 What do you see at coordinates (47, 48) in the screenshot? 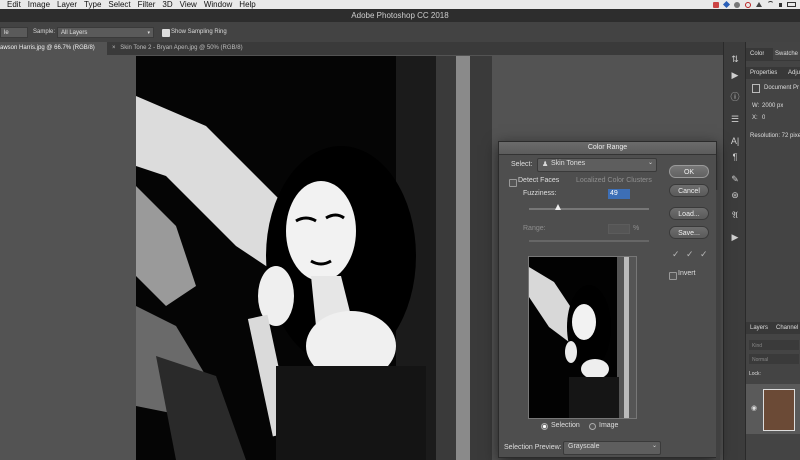
I see `tab-label: awson Harris.jpg @ 66.7% (RGB/8)` at bounding box center [47, 48].